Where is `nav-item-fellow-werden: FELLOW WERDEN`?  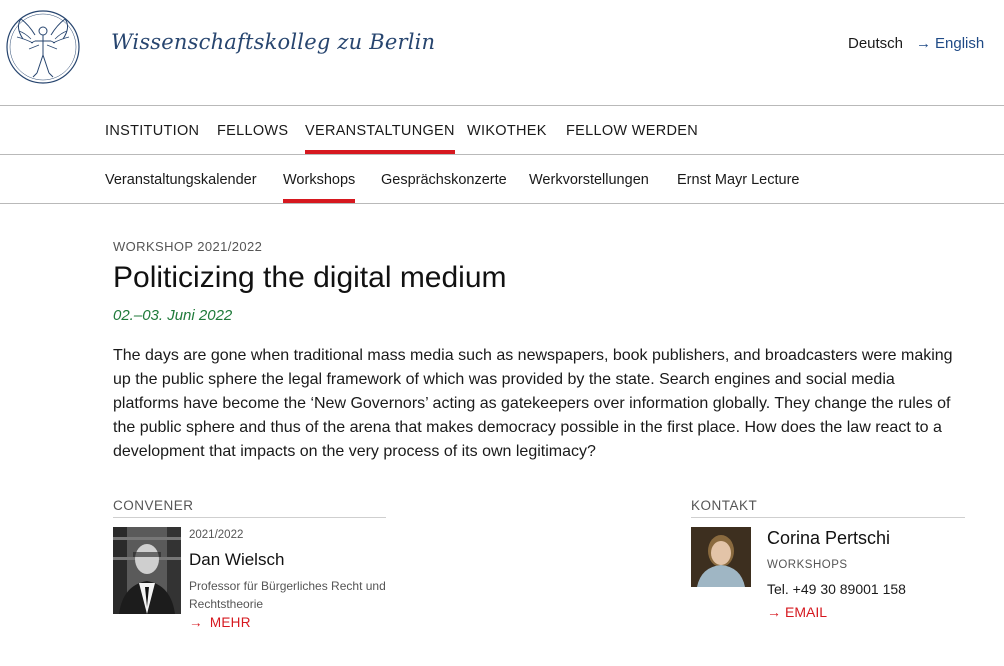 nav-item-fellow-werden: FELLOW WERDEN is located at coordinates (632, 131).